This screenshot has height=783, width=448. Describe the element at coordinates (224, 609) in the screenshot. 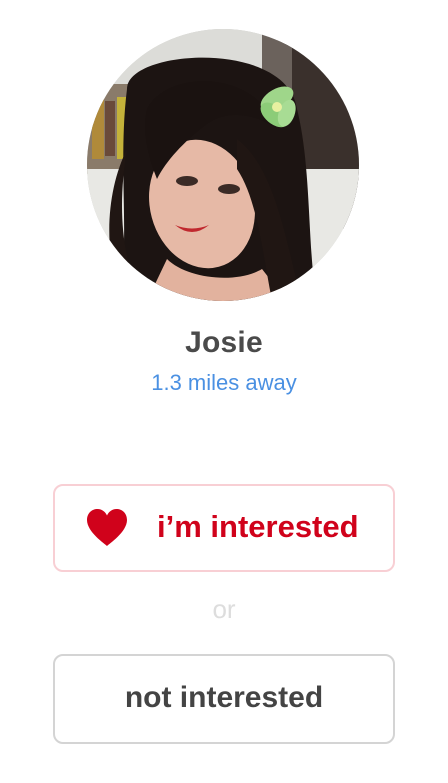

I see `or-separator: or` at that location.